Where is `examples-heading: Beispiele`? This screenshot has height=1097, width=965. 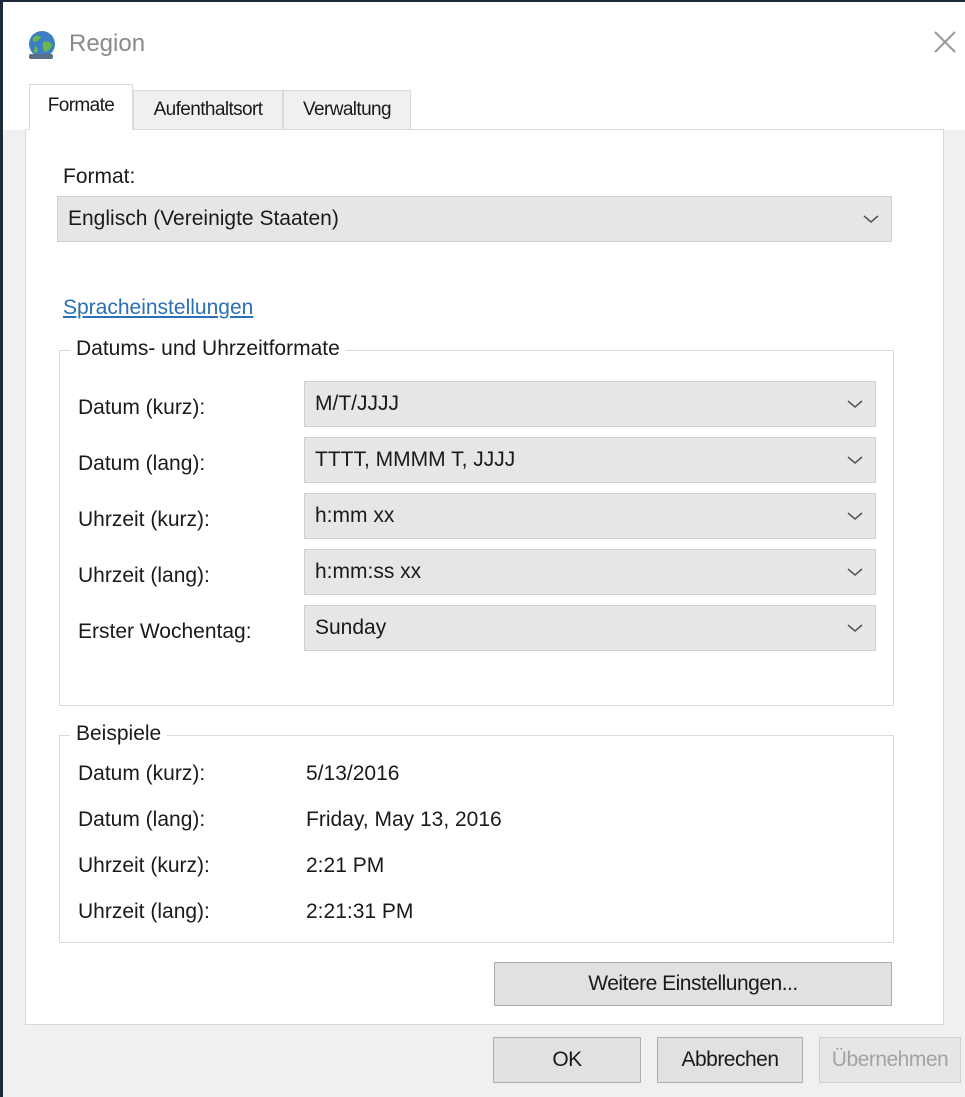 examples-heading: Beispiele is located at coordinates (119, 734).